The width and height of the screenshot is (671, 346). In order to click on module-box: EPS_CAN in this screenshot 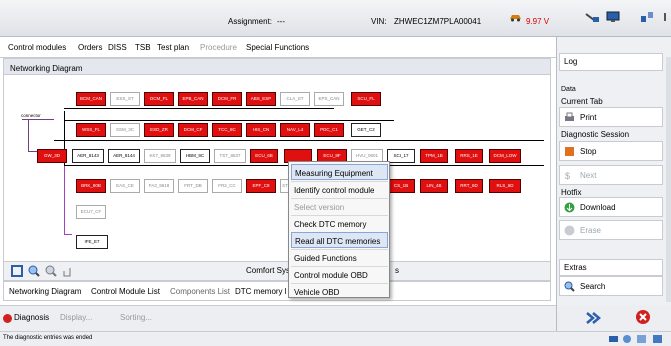, I will do `click(329, 99)`.